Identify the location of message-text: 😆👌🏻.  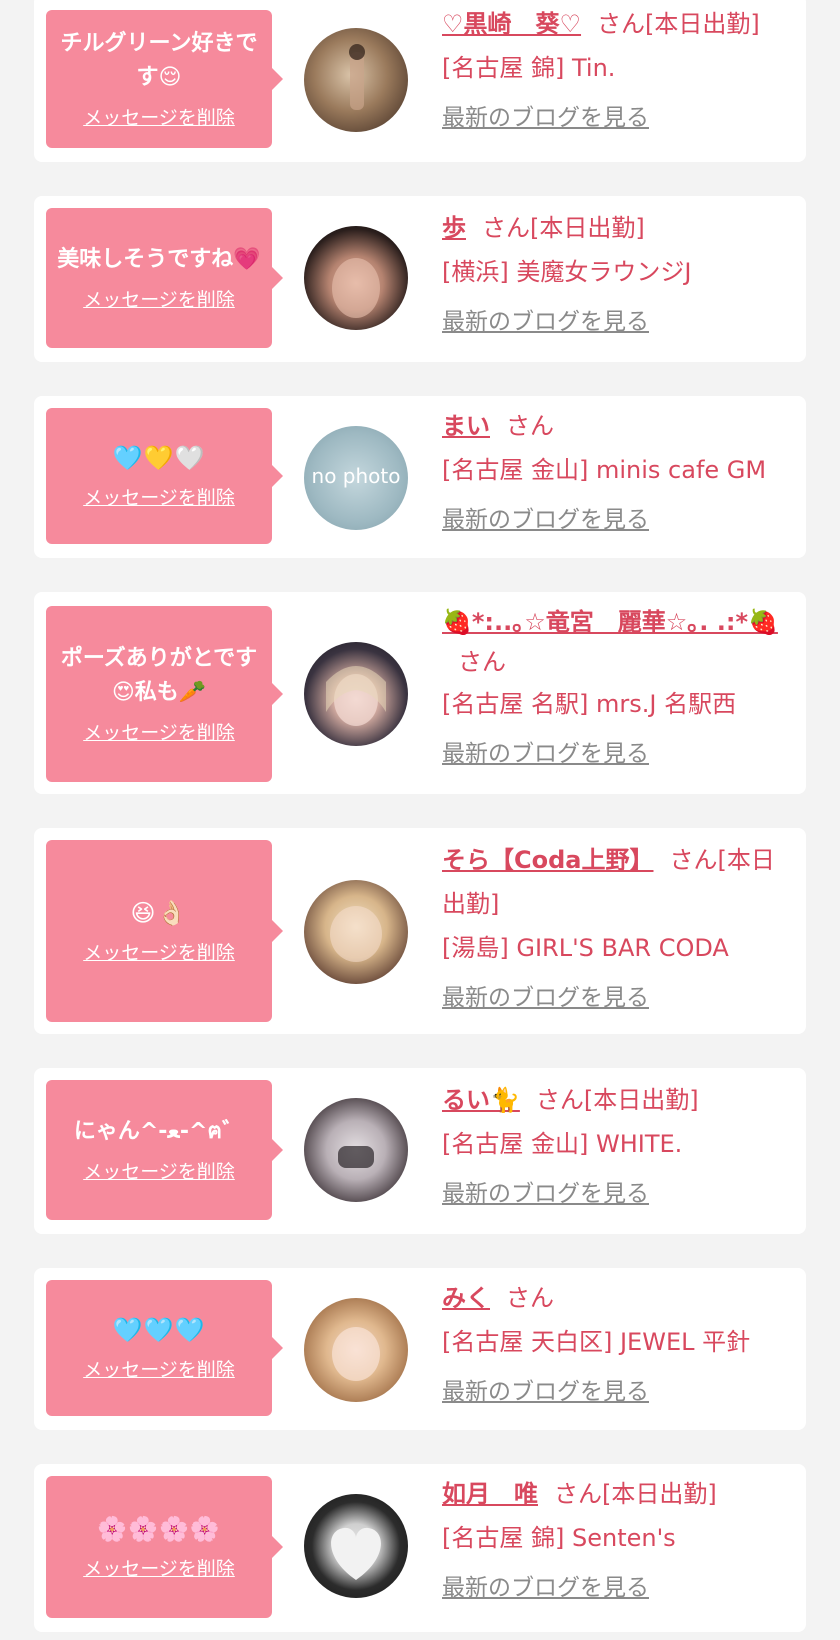
(159, 912).